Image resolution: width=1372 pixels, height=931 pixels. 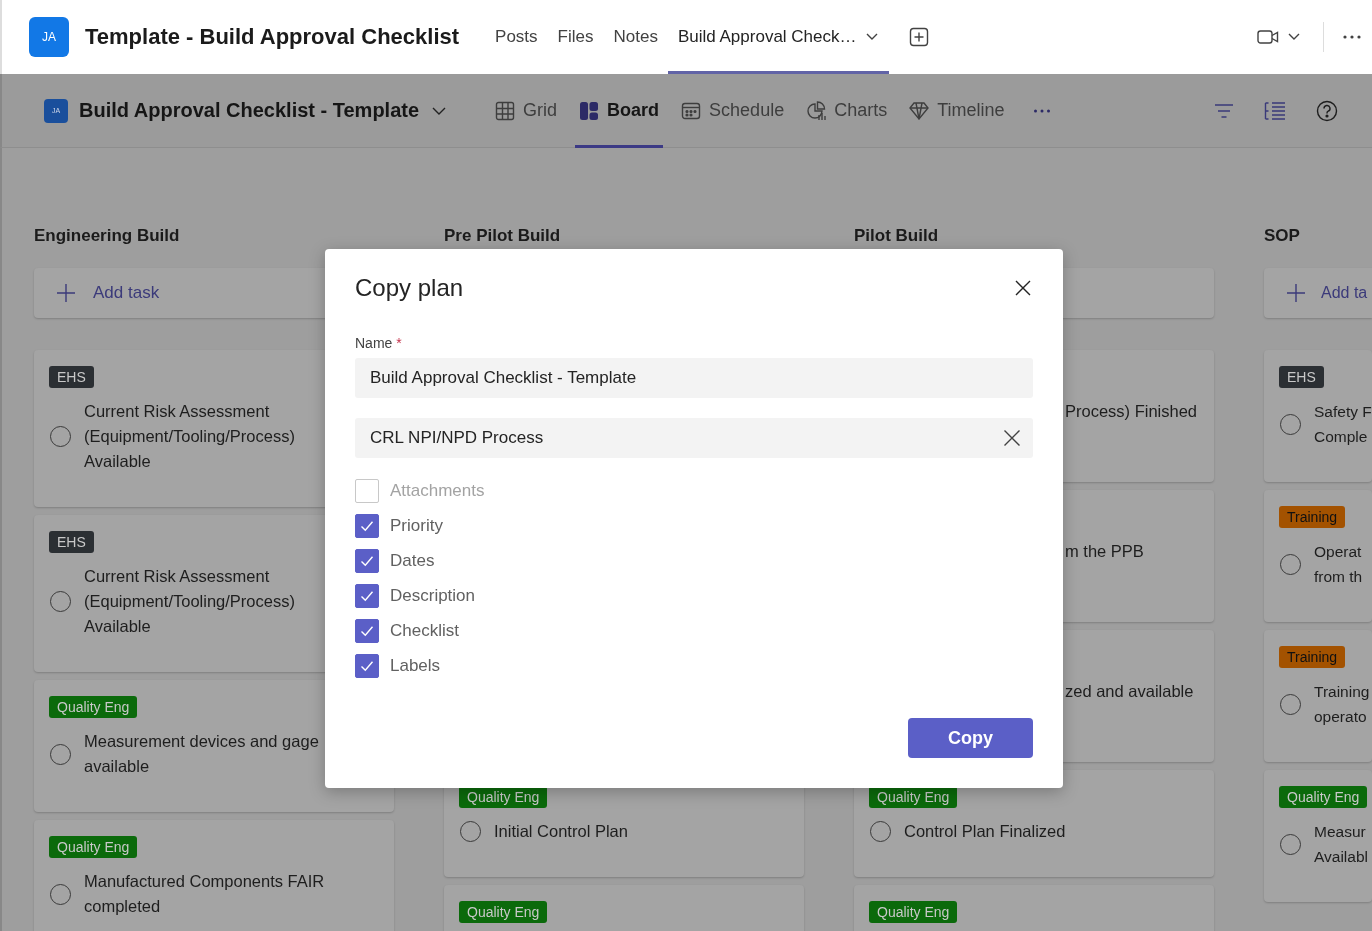 What do you see at coordinates (374, 343) in the screenshot?
I see `field-label: Name` at bounding box center [374, 343].